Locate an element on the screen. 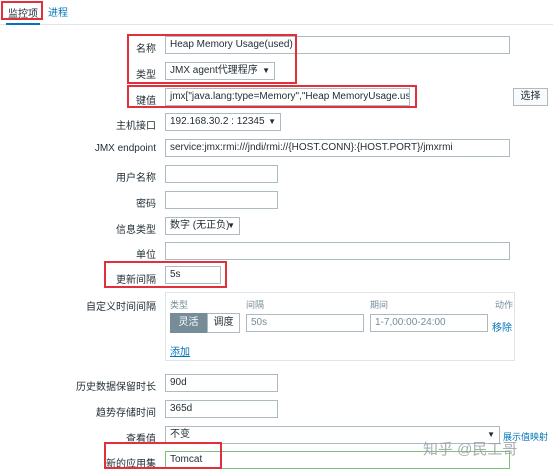 The height and width of the screenshot is (470, 553). highlight-box-name-type is located at coordinates (212, 59).